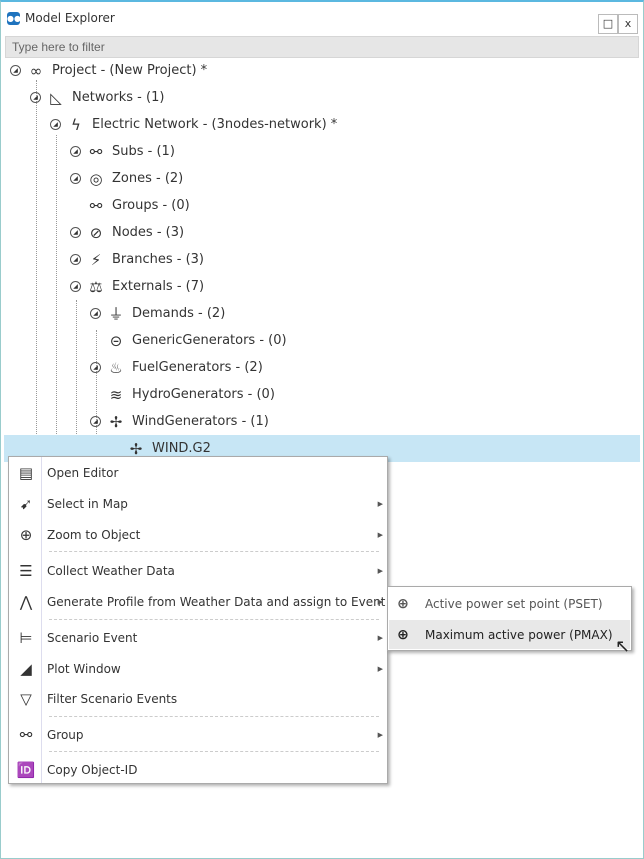 This screenshot has width=644, height=859. What do you see at coordinates (94, 535) in the screenshot?
I see `menu-item-label: Zoom to Object` at bounding box center [94, 535].